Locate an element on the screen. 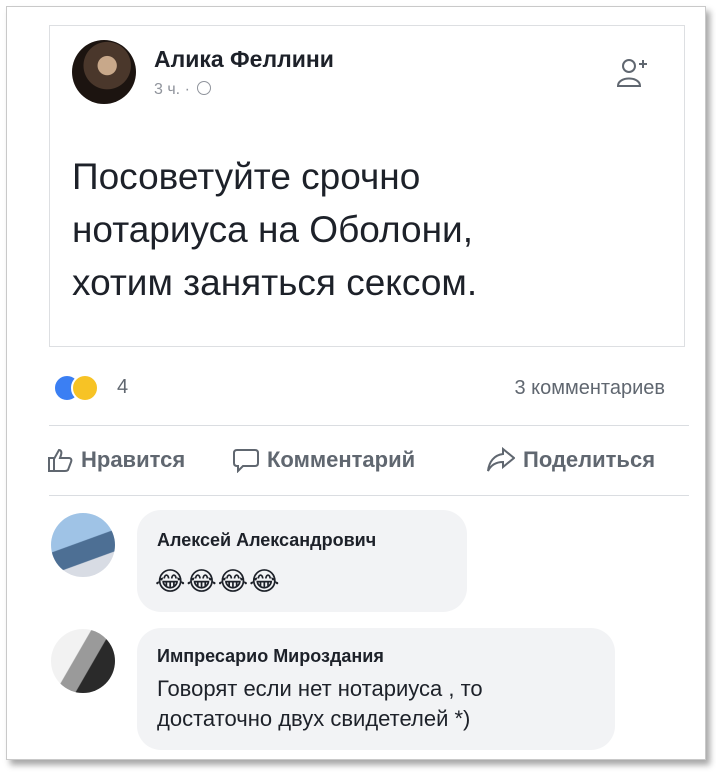 This screenshot has height=772, width=716. comments-count: 3 комментариев is located at coordinates (589, 388).